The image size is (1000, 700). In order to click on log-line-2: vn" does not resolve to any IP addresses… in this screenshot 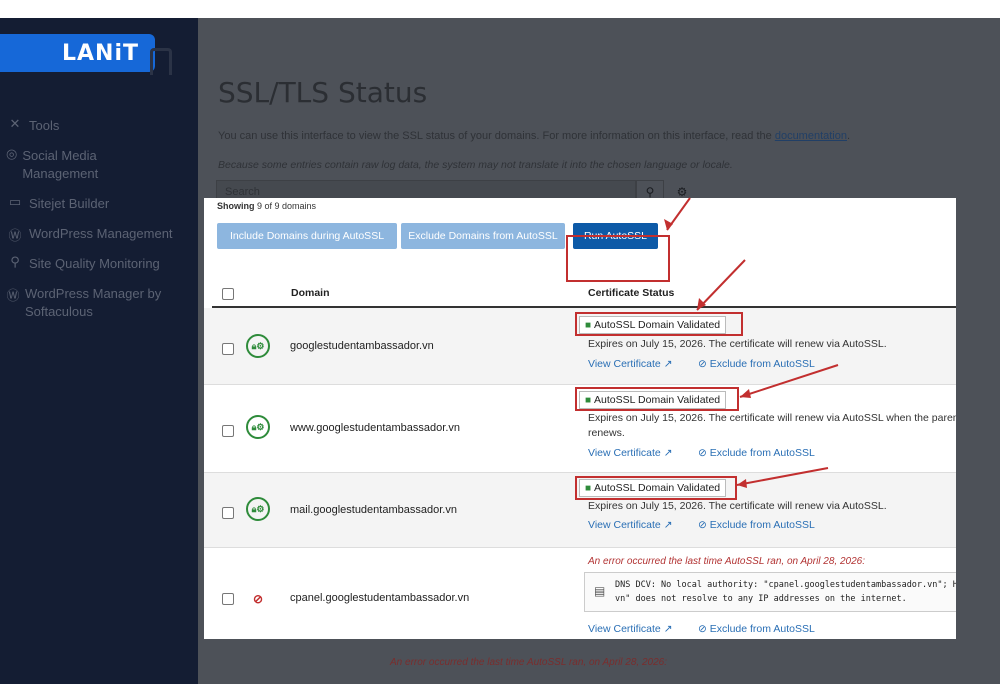, I will do `click(761, 599)`.